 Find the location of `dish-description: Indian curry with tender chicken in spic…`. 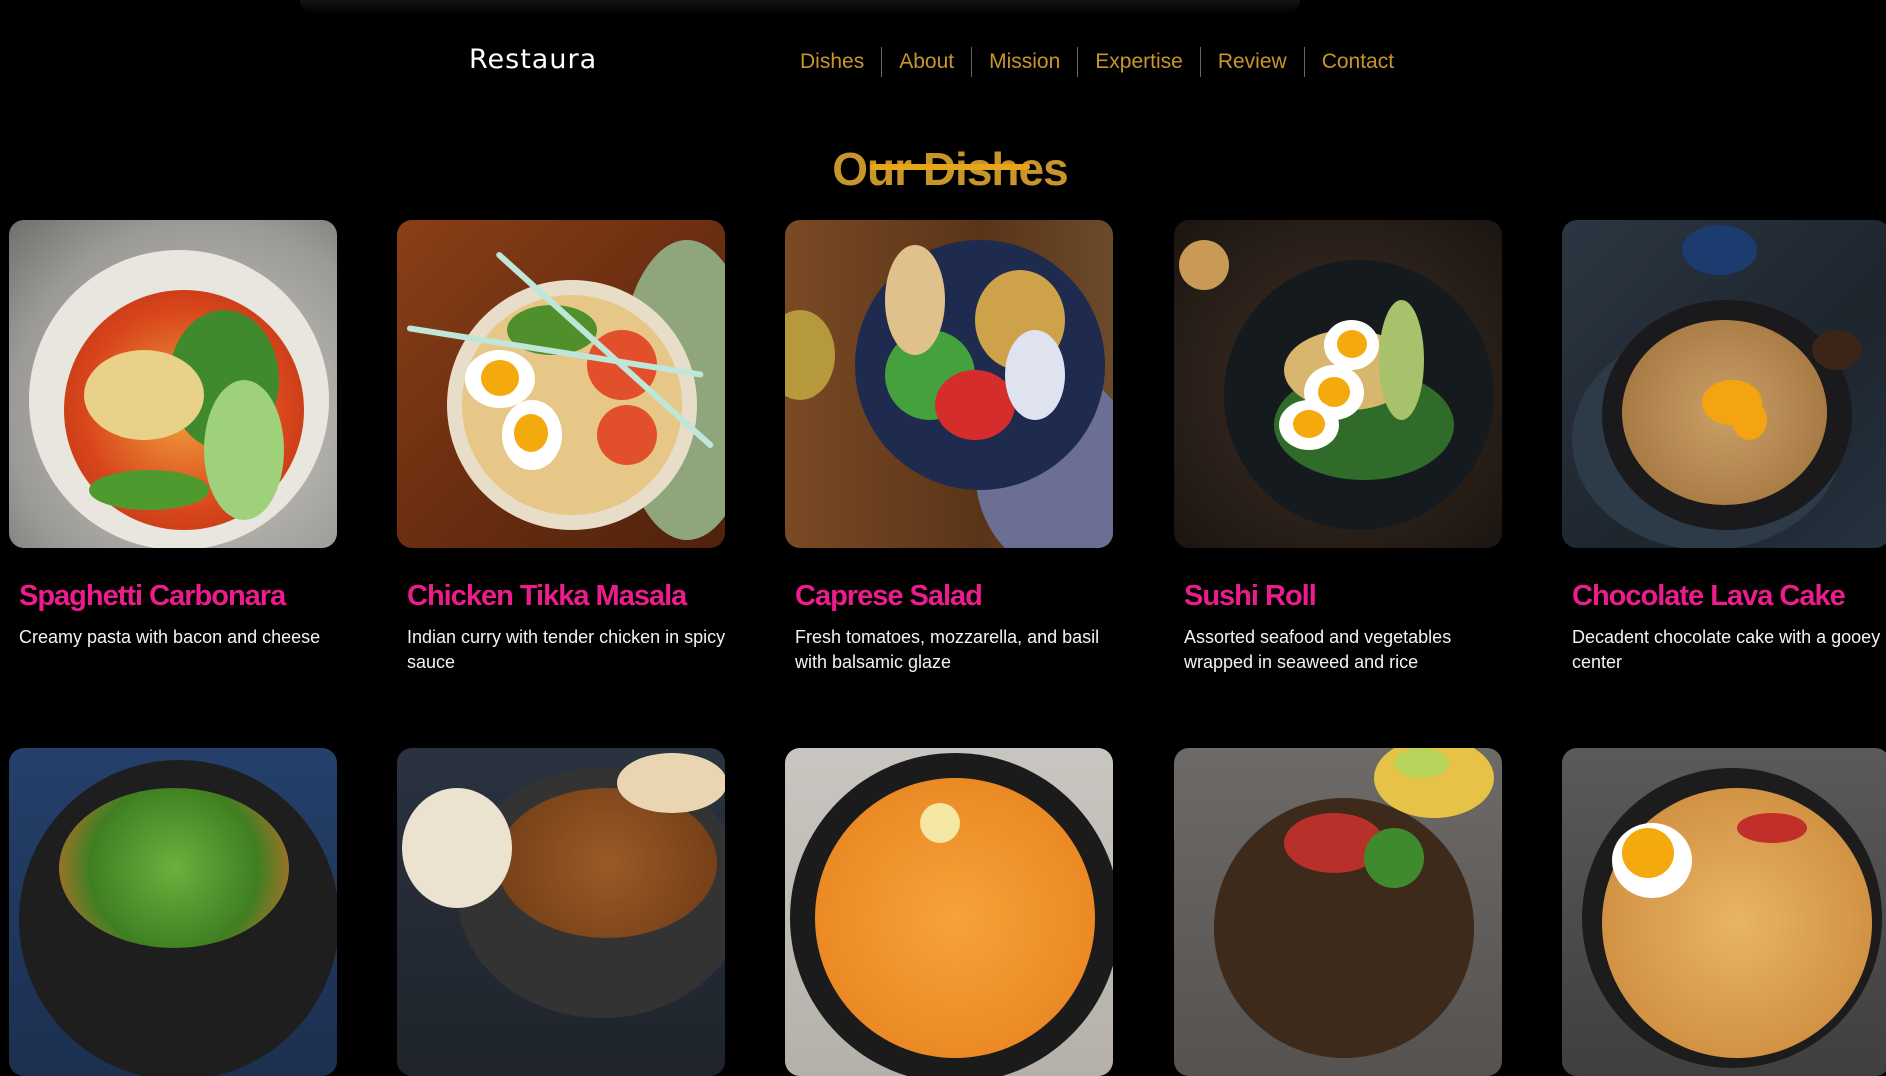

dish-description: Indian curry with tender chicken in spic… is located at coordinates (566, 649).